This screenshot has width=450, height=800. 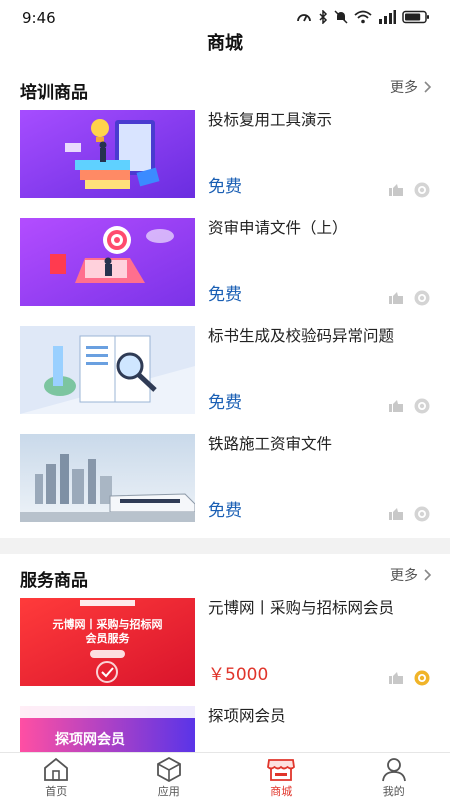 What do you see at coordinates (168, 791) in the screenshot?
I see `tab-label: 应用` at bounding box center [168, 791].